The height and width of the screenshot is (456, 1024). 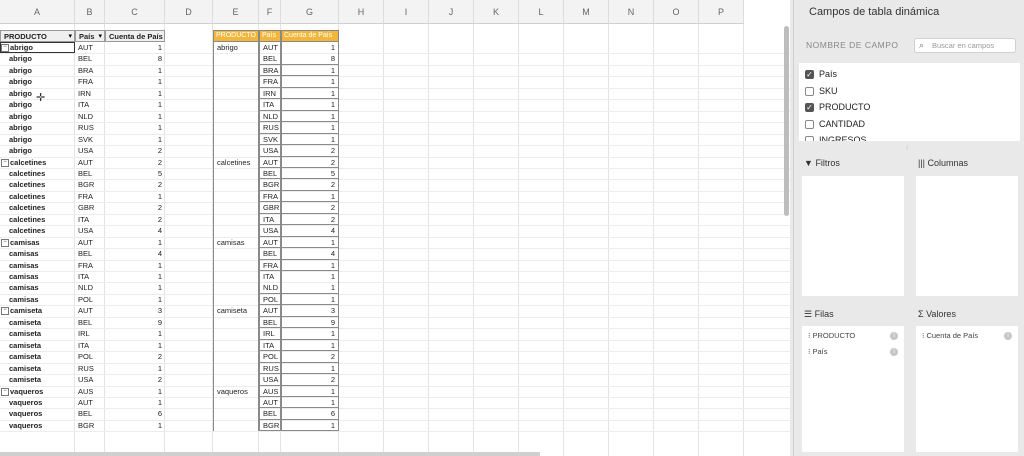 I want to click on pivot-country-cell: BRA, so click(x=90, y=71).